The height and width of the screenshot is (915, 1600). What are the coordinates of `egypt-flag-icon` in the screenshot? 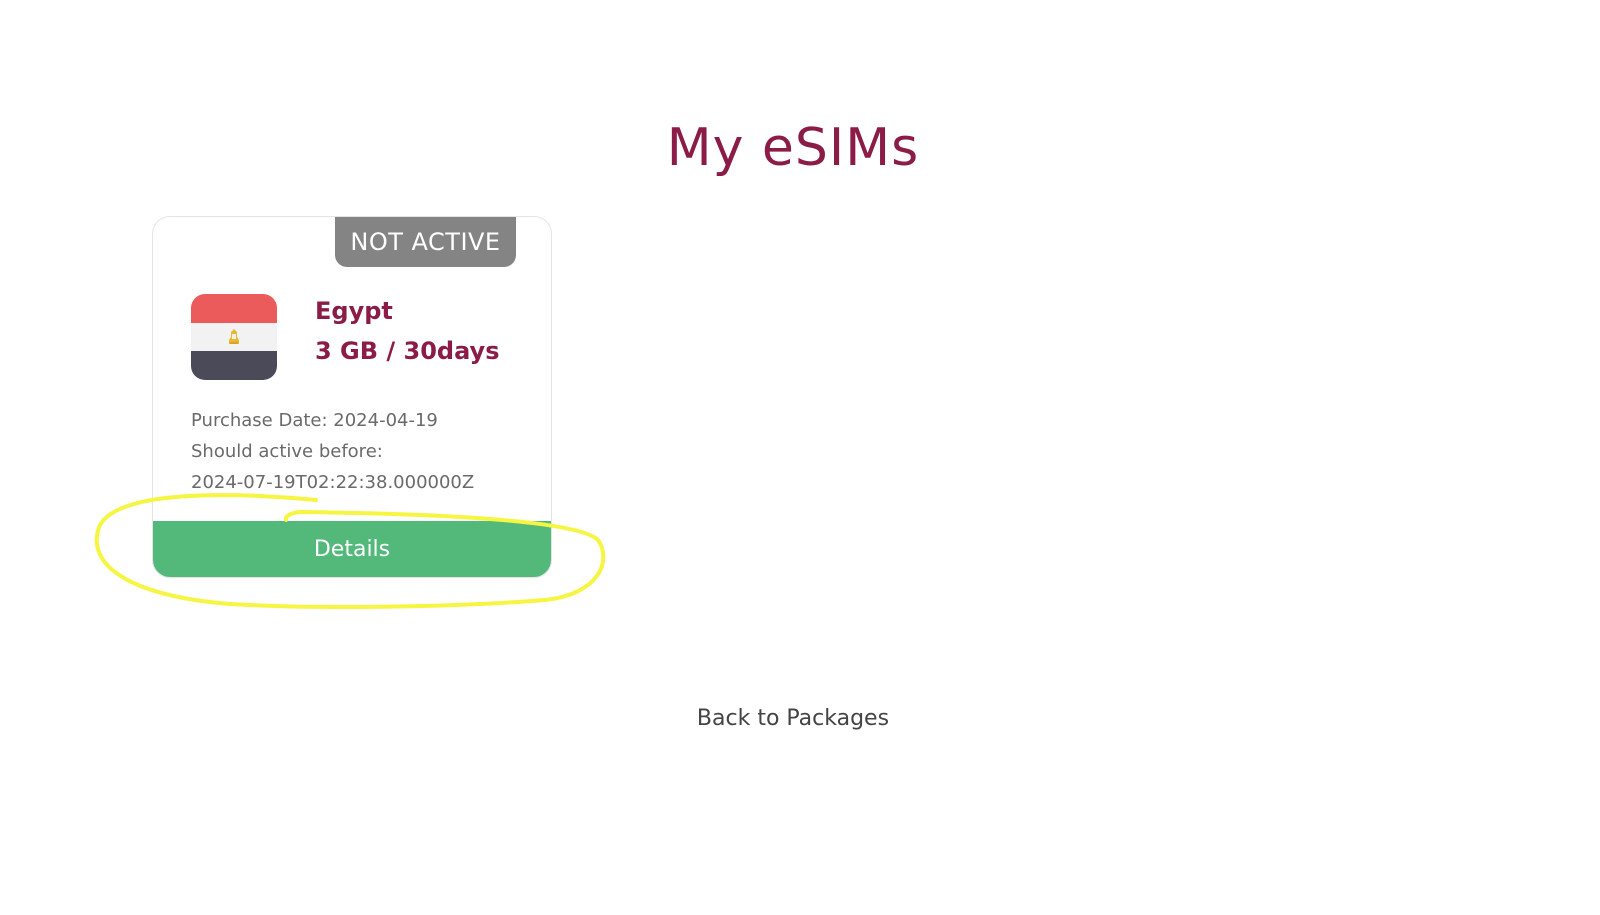 It's located at (234, 337).